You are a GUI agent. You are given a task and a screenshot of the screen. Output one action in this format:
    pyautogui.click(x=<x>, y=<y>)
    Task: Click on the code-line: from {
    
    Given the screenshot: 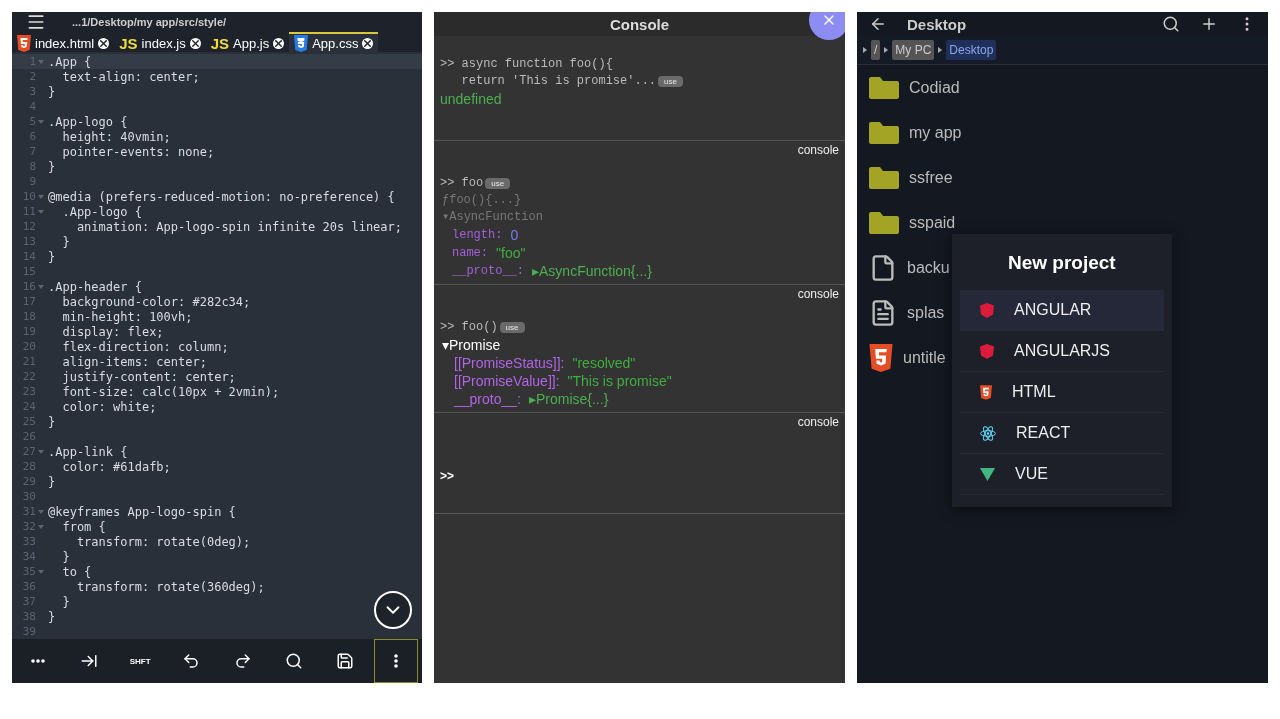 What is the action you would take?
    pyautogui.click(x=83, y=526)
    